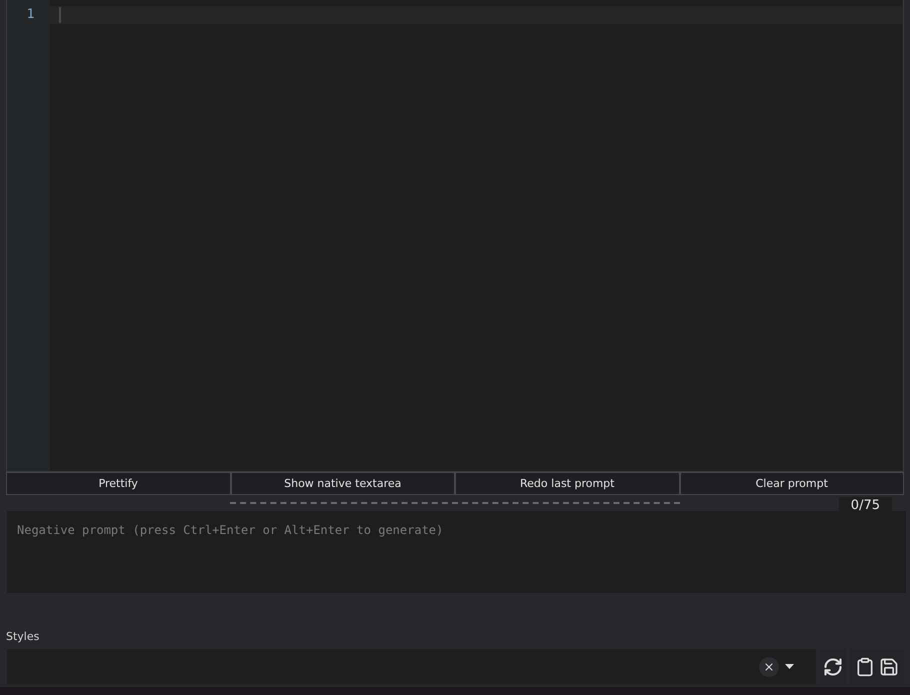  I want to click on clear-icon, so click(769, 666).